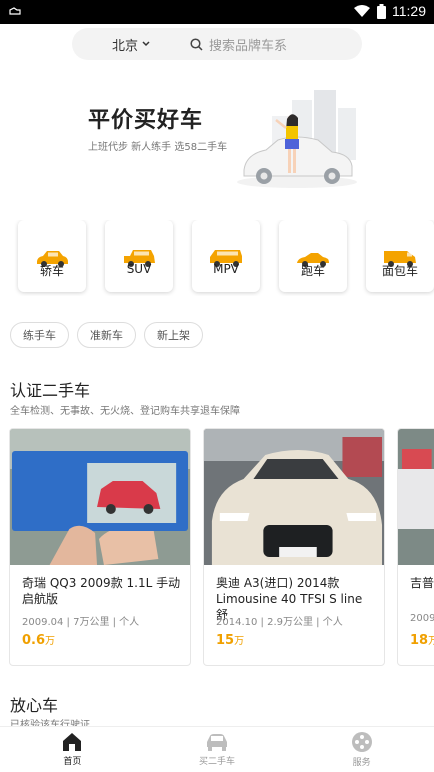 This screenshot has width=434, height=772. Describe the element at coordinates (196, 44) in the screenshot. I see `search-icon` at that location.